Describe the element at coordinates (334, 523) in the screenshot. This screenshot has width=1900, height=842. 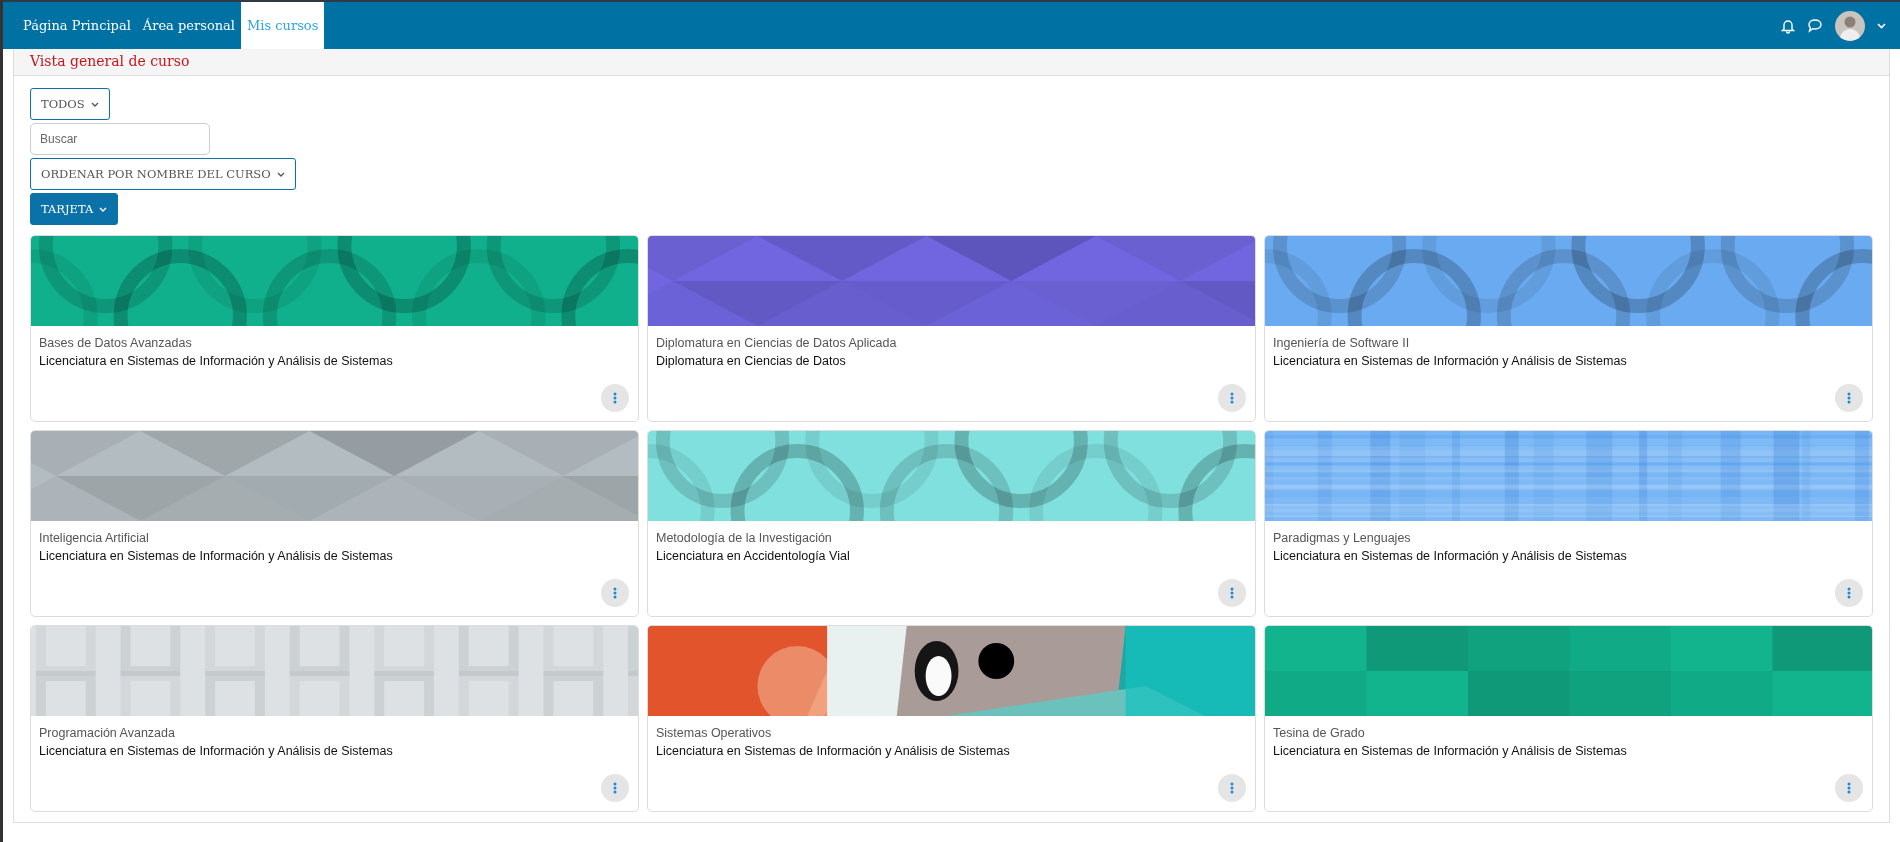
I see `course-card: Inteligencia Artificial Licenciatura en Sistemas de Información y Análisis de Sistemas` at that location.